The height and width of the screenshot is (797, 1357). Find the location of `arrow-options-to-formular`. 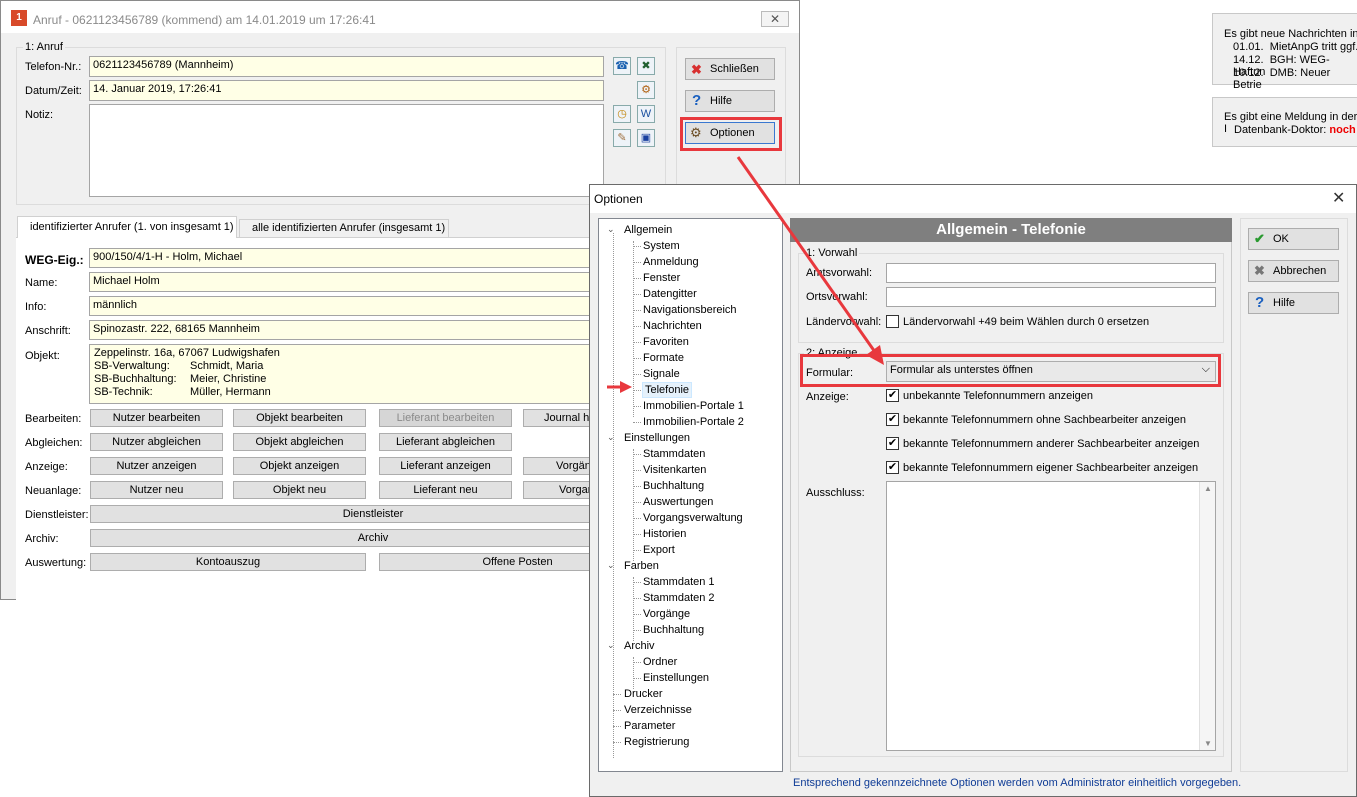

arrow-options-to-formular is located at coordinates (806, 254).